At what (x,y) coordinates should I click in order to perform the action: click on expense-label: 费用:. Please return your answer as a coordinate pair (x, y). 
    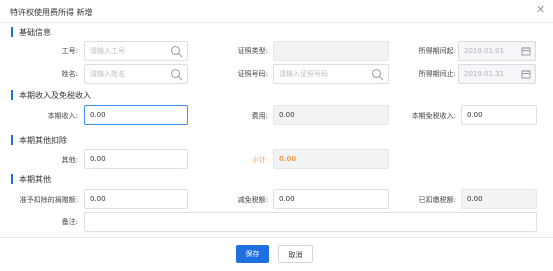
    Looking at the image, I should click on (259, 116).